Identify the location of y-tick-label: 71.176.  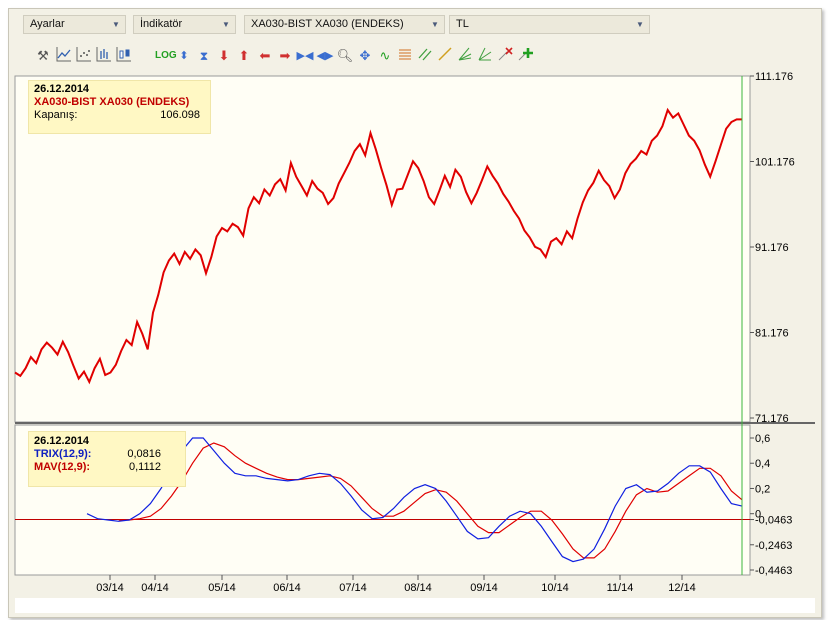
(772, 419).